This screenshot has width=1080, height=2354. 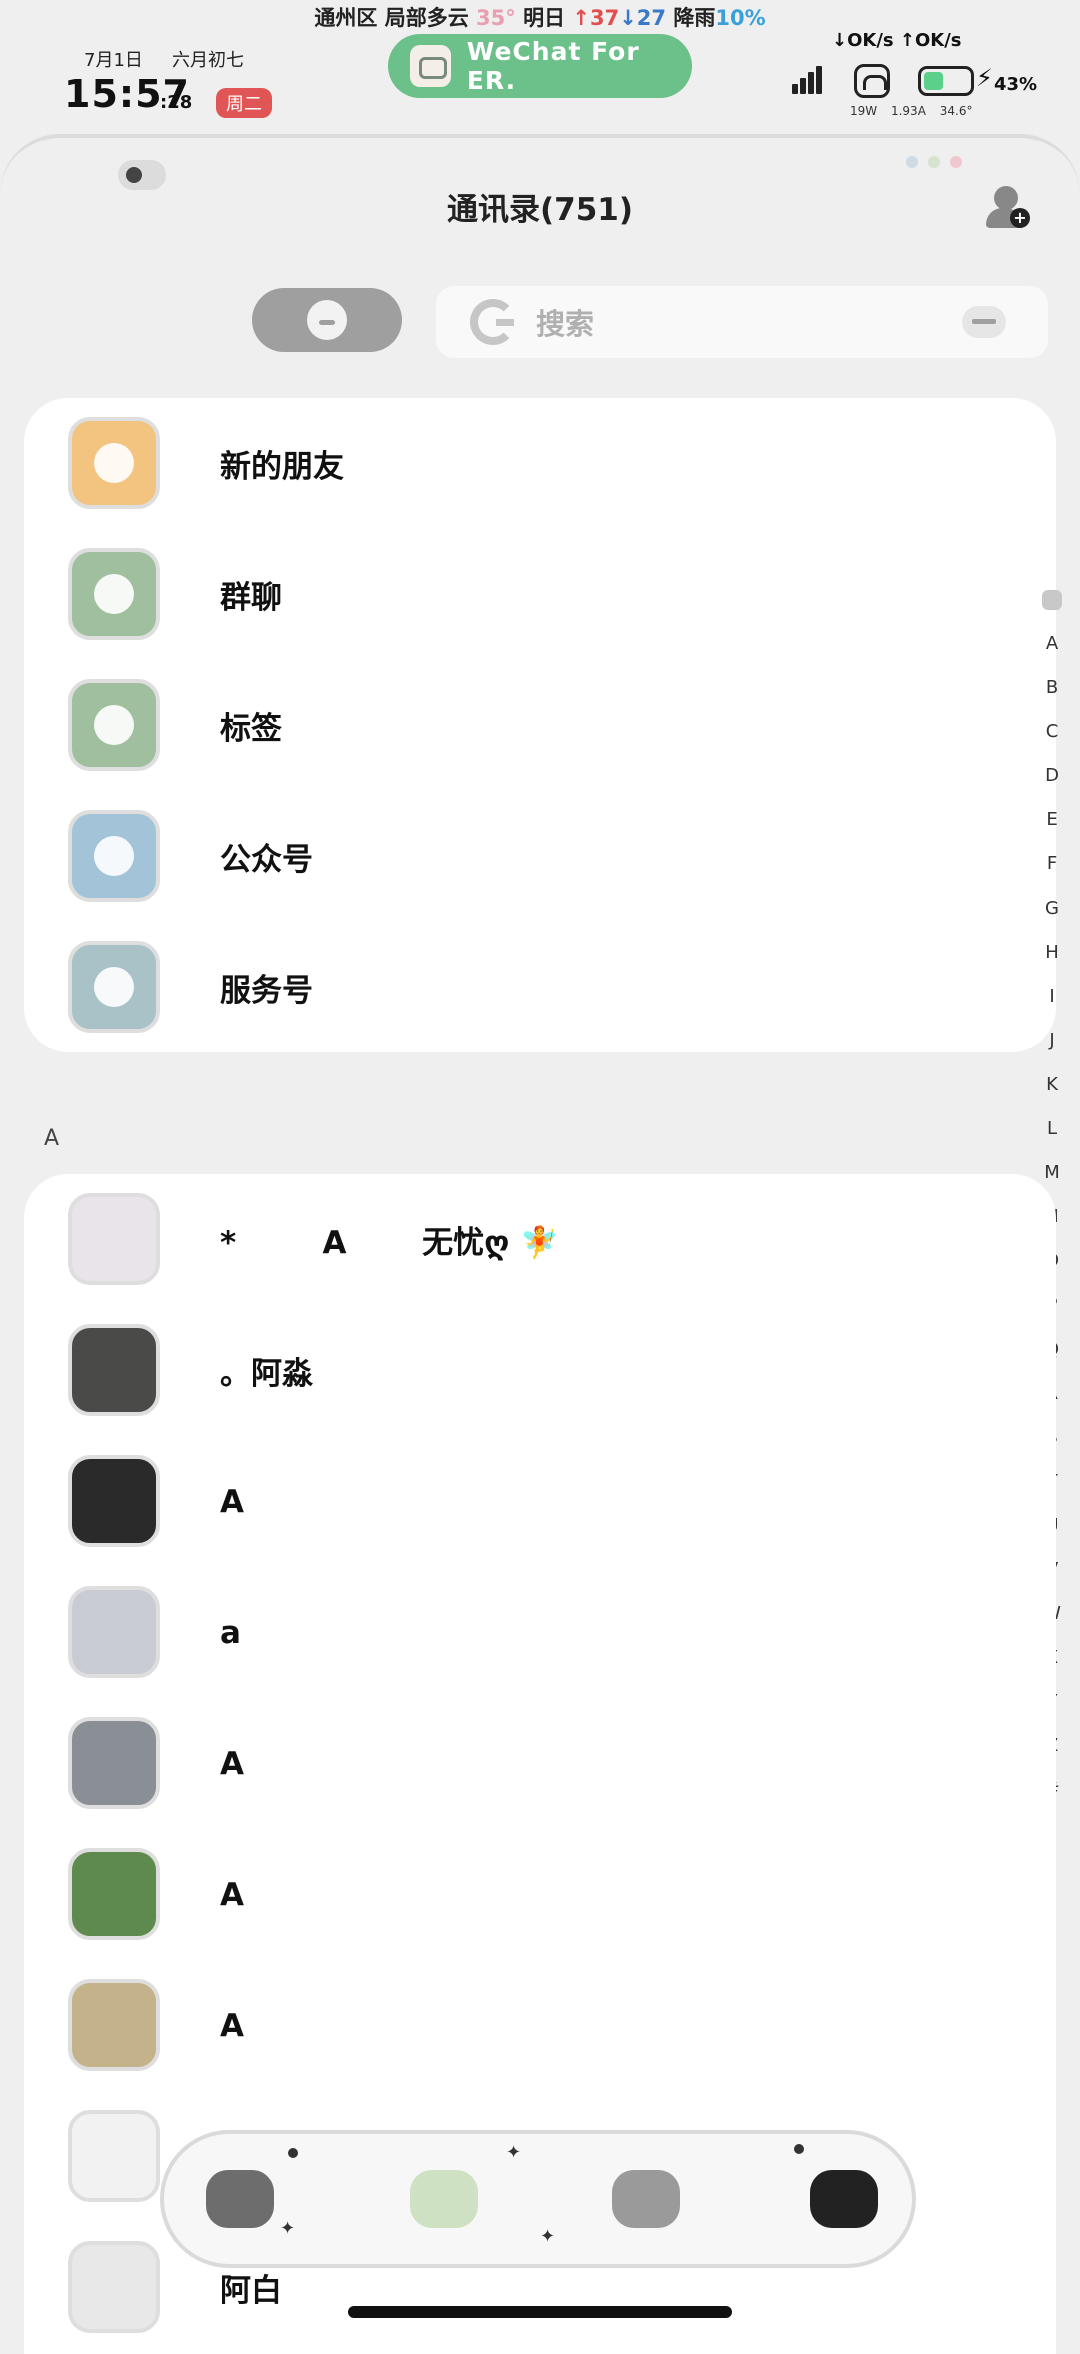 What do you see at coordinates (430, 66) in the screenshot?
I see `app-pill-icon` at bounding box center [430, 66].